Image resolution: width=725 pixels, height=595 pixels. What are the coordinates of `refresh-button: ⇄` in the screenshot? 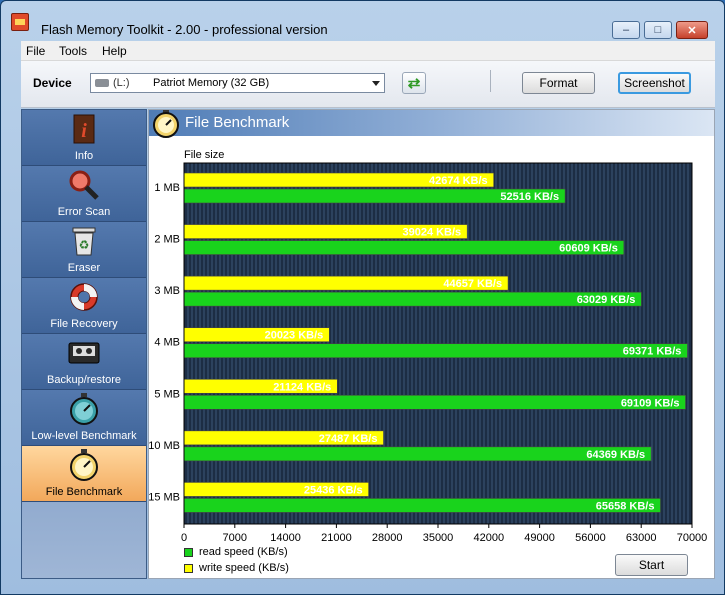 It's located at (414, 83).